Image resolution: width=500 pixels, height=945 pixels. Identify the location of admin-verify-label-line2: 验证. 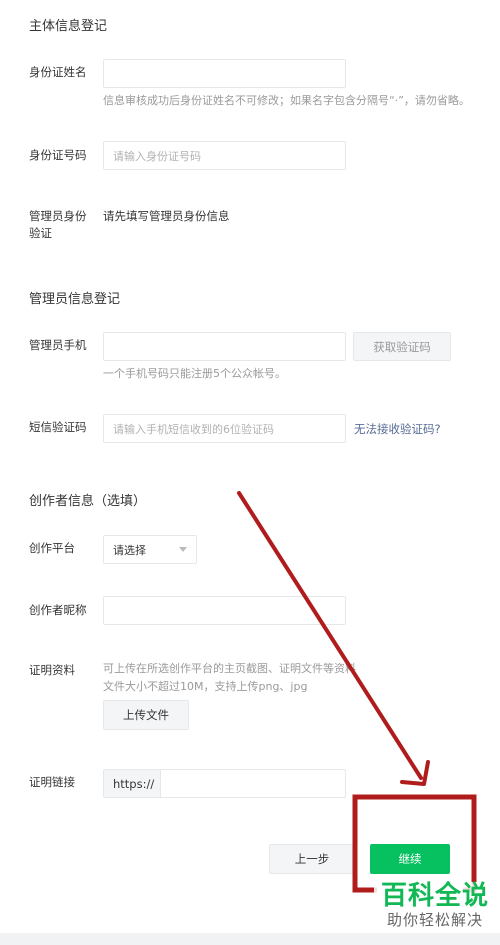
(40, 233).